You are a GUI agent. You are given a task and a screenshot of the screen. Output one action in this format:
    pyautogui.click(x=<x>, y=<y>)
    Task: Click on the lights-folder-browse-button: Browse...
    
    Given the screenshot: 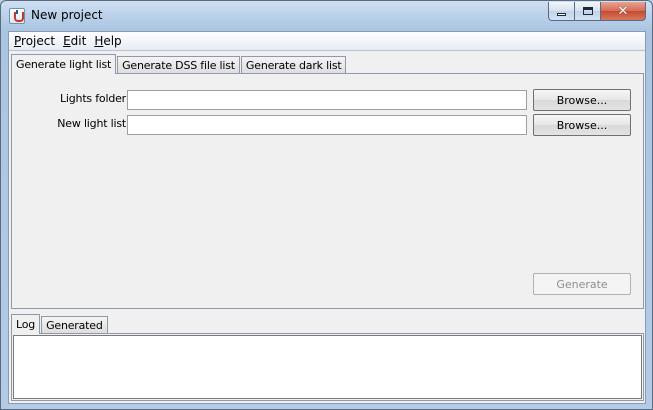 What is the action you would take?
    pyautogui.click(x=582, y=100)
    